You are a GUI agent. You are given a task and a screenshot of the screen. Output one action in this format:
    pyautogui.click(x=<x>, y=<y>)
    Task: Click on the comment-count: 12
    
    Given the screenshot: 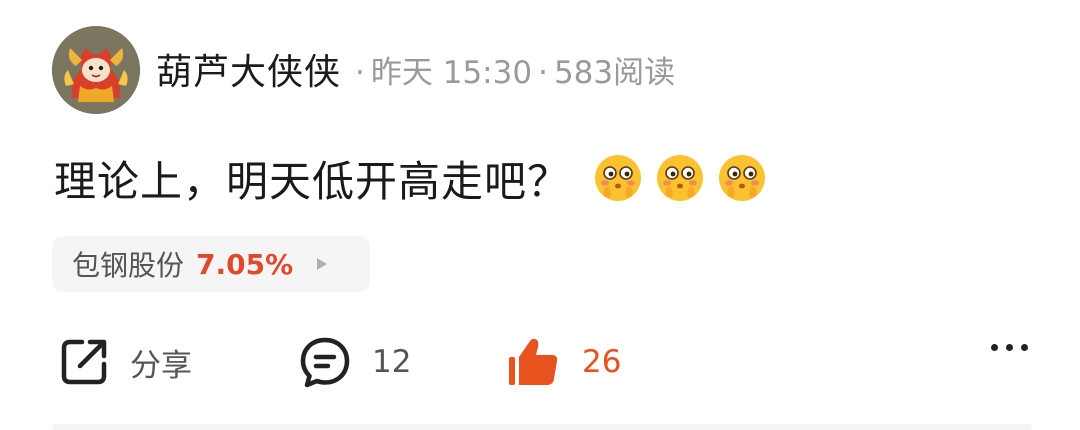 What is the action you would take?
    pyautogui.click(x=392, y=362)
    